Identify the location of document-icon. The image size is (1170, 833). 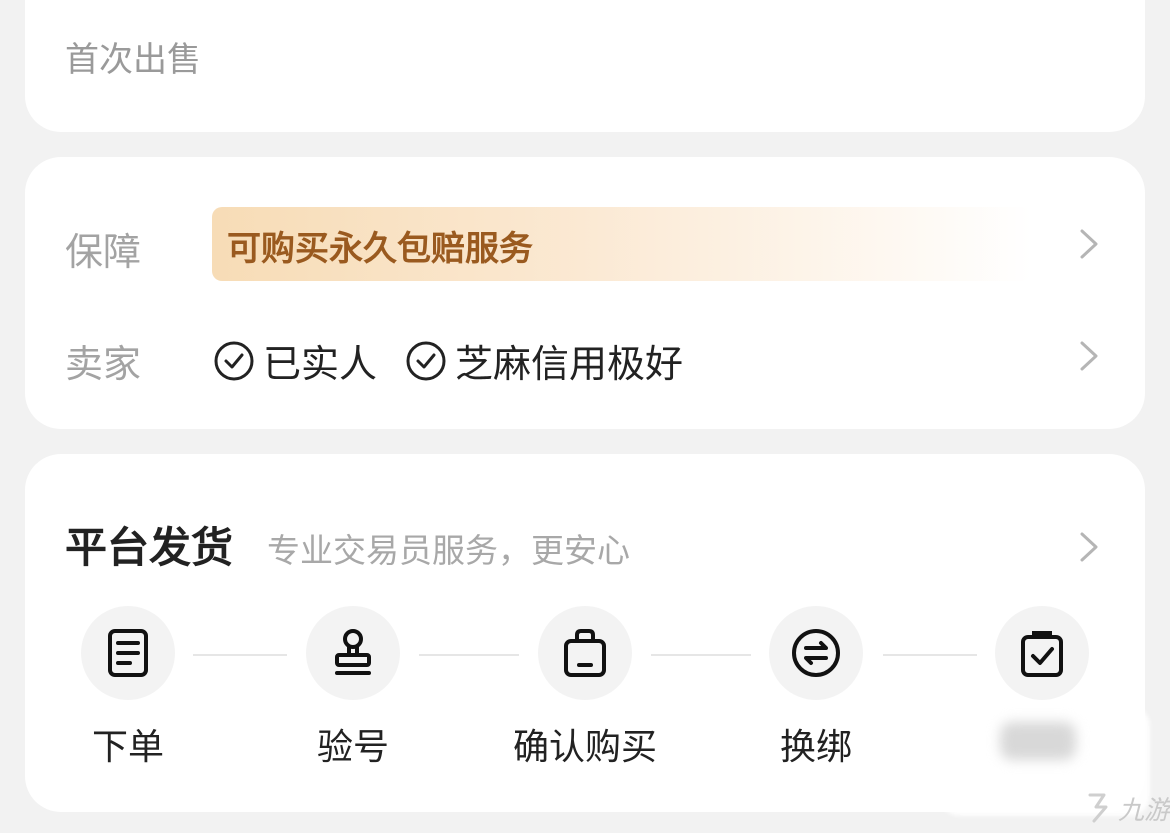
(128, 653).